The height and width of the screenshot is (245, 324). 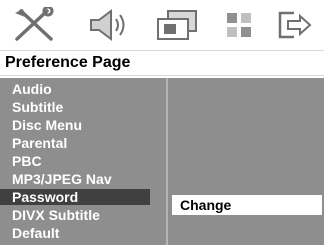 I want to click on preference-setup-icon, so click(x=239, y=25).